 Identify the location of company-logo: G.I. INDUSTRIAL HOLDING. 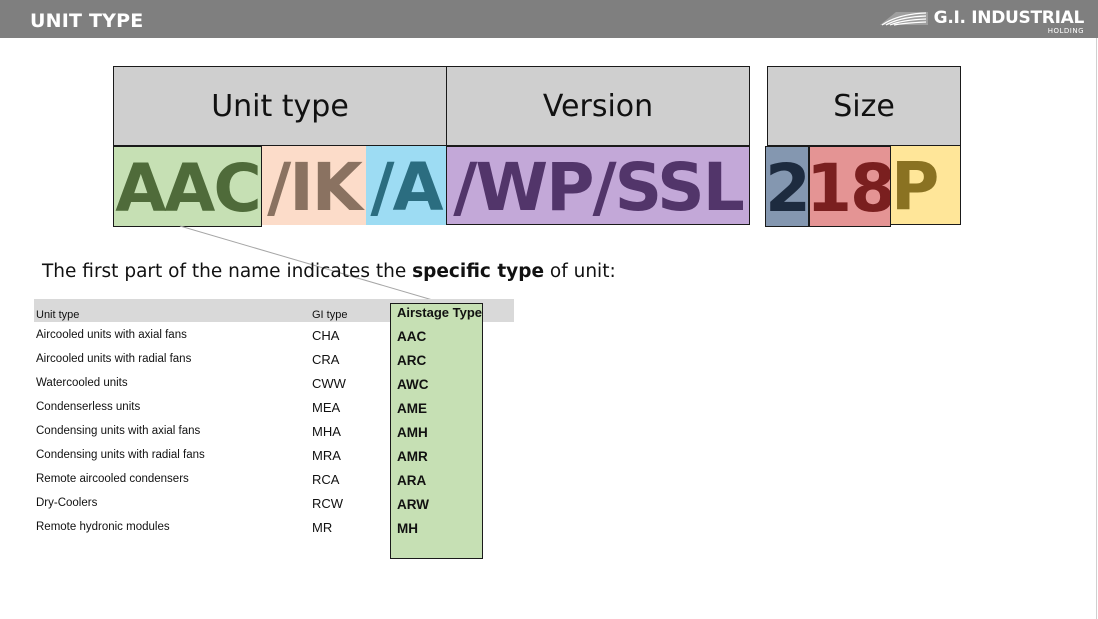
(981, 22).